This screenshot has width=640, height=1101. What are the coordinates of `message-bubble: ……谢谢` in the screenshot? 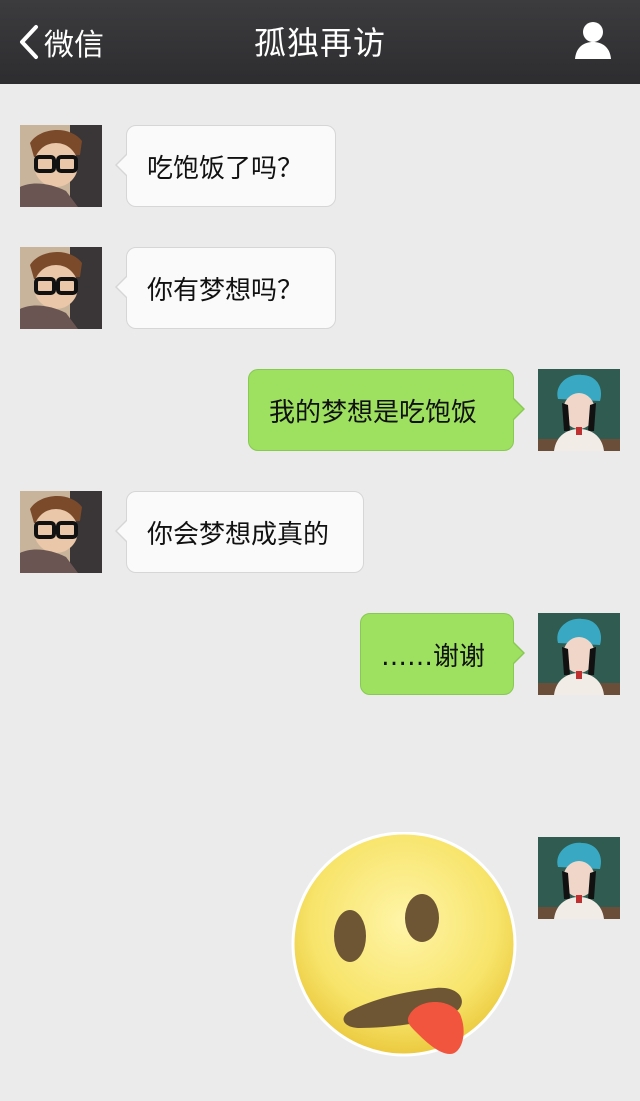 It's located at (442, 654).